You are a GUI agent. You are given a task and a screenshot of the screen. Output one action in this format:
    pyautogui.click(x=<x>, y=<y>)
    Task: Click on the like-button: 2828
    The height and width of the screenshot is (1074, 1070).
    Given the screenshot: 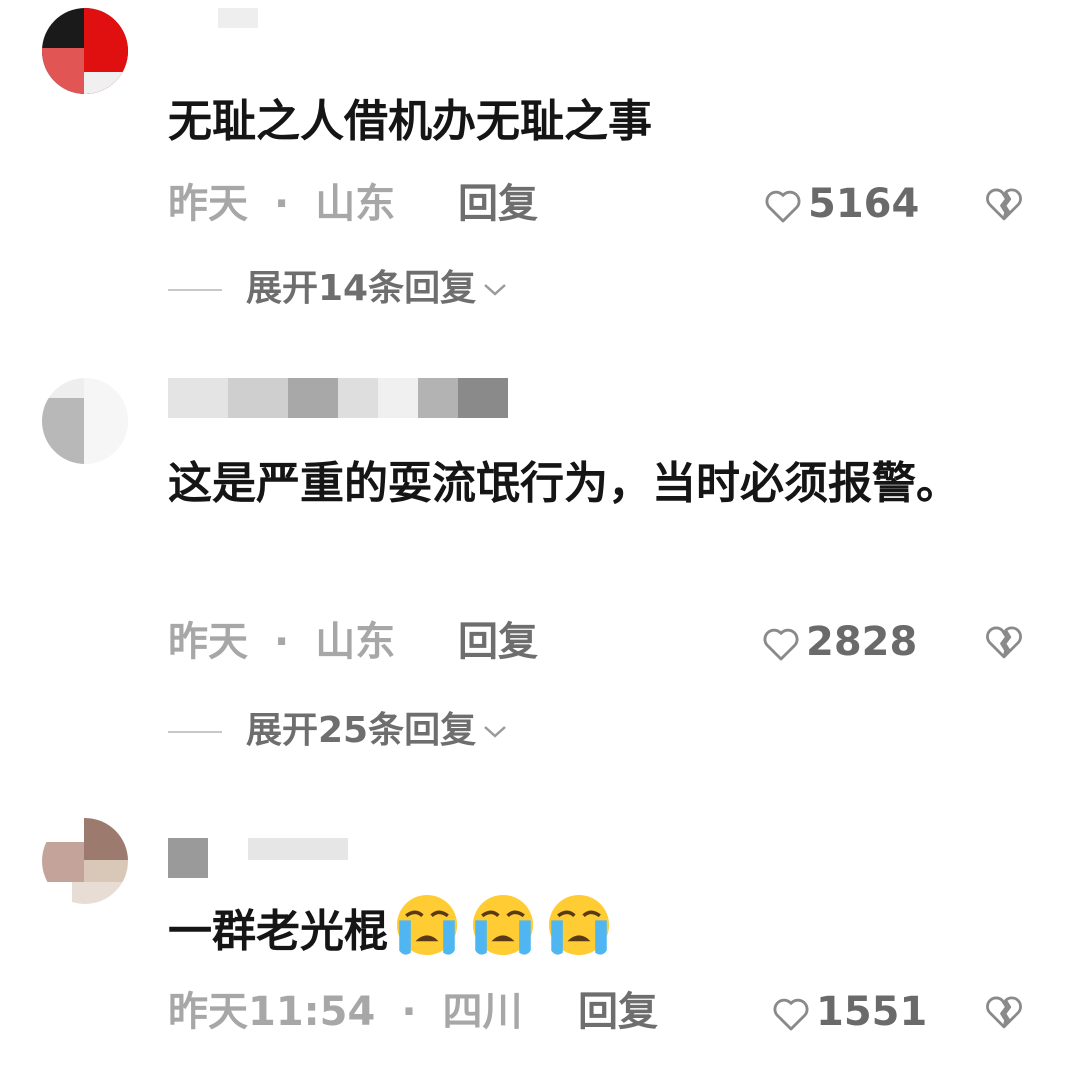 What is the action you would take?
    pyautogui.click(x=839, y=642)
    